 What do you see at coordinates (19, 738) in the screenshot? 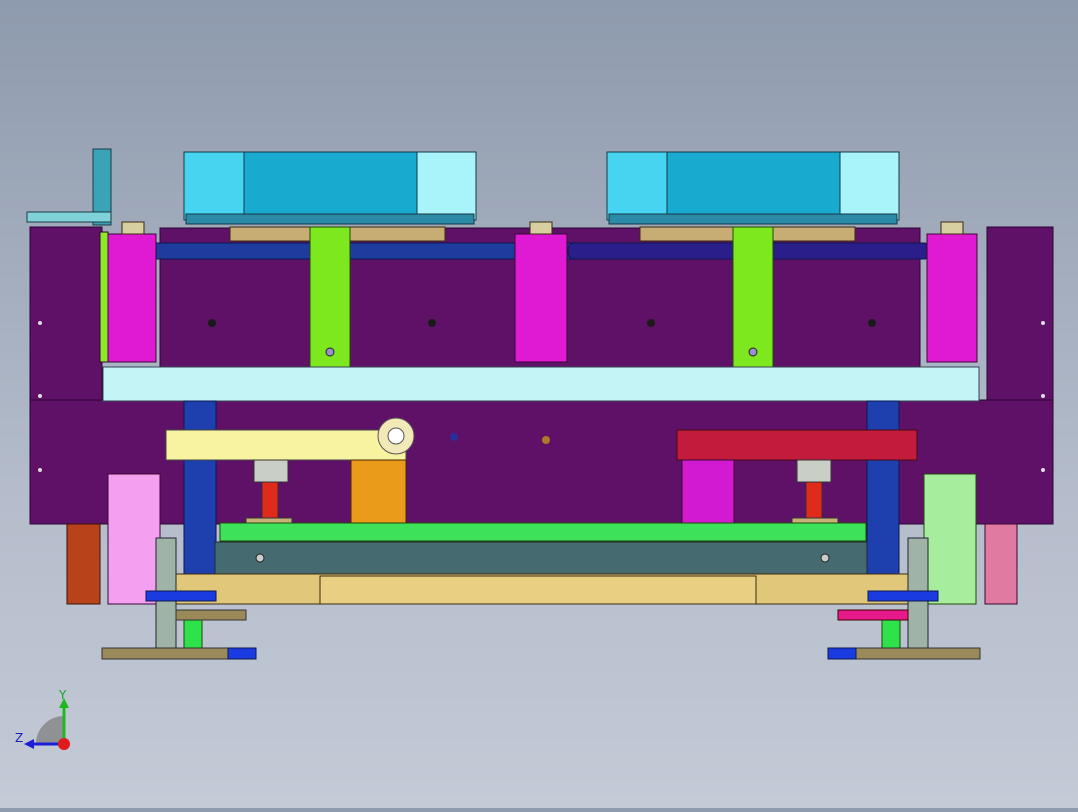
I see `z-axis-label: Z` at bounding box center [19, 738].